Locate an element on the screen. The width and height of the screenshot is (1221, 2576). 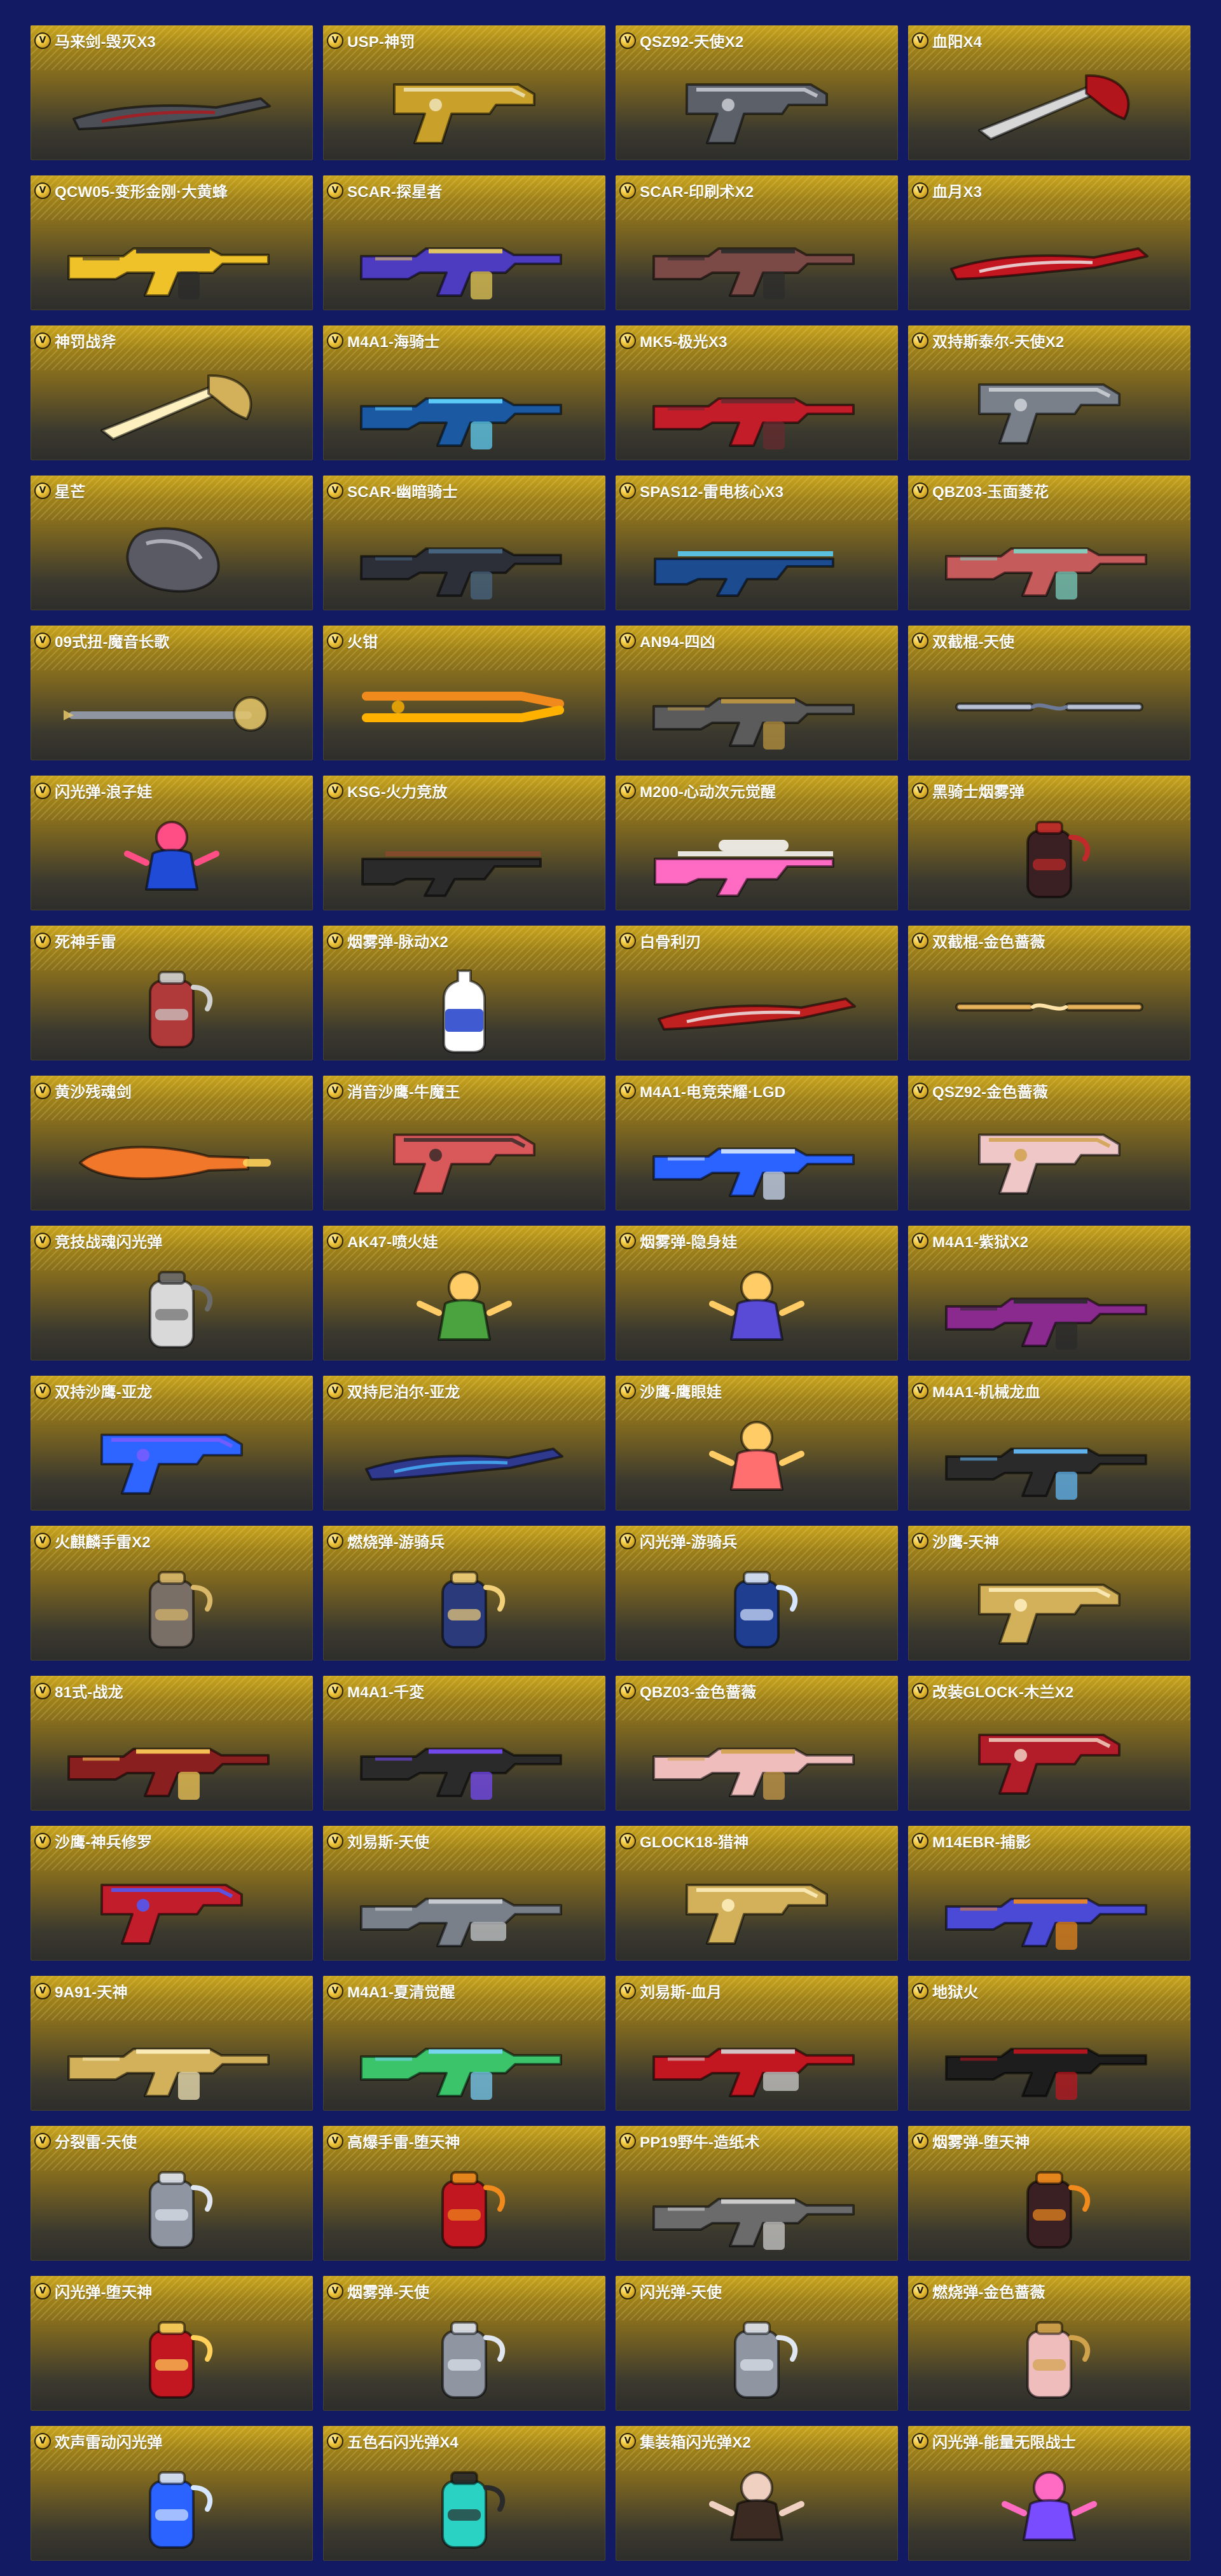
item-card: V 闪光弹-游骑兵 is located at coordinates (757, 1594).